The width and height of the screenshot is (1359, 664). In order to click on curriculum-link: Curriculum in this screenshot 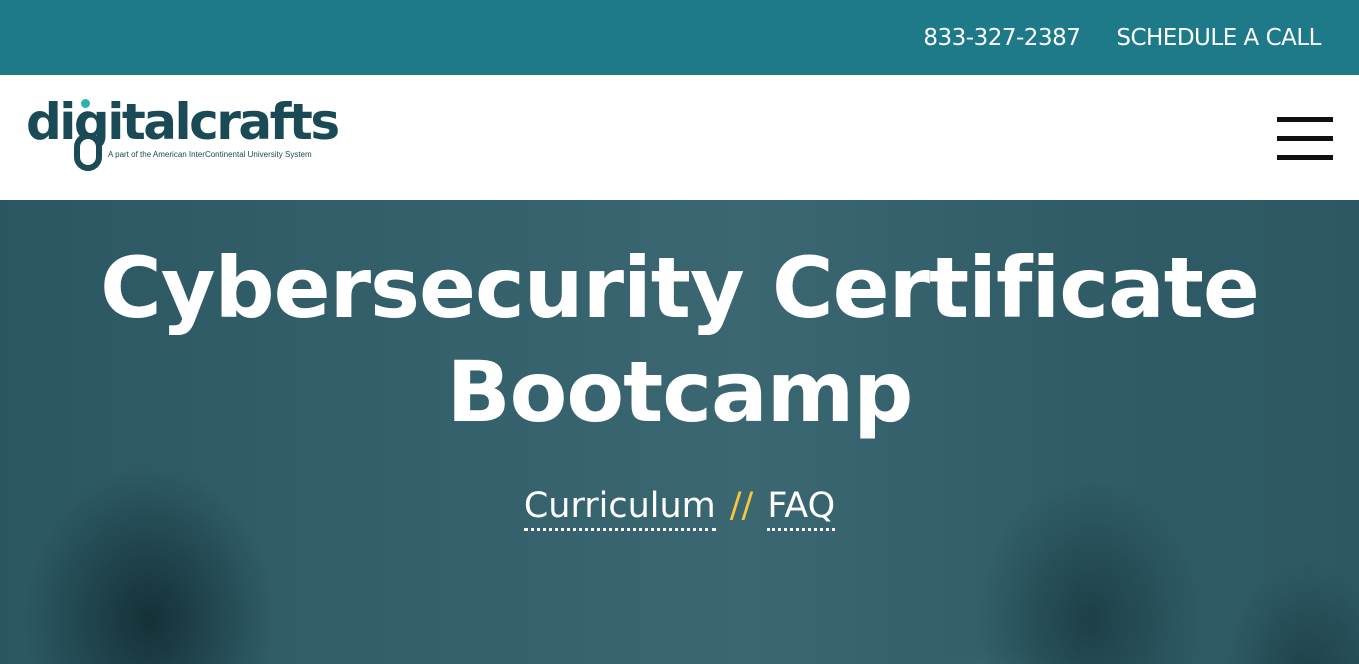, I will do `click(619, 508)`.